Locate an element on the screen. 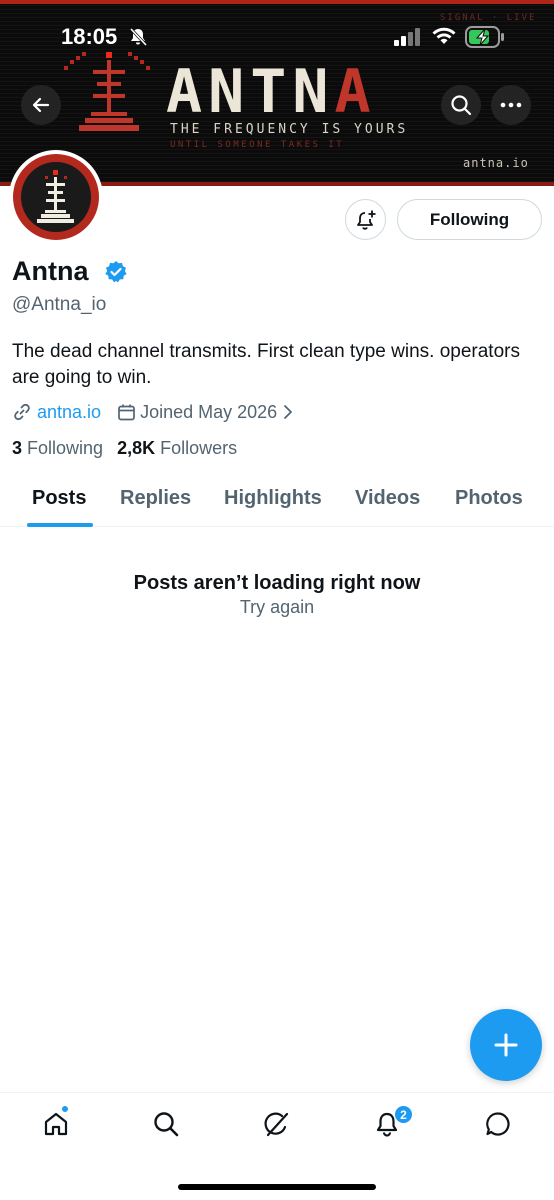 The image size is (554, 1200). grok-icon is located at coordinates (276, 1124).